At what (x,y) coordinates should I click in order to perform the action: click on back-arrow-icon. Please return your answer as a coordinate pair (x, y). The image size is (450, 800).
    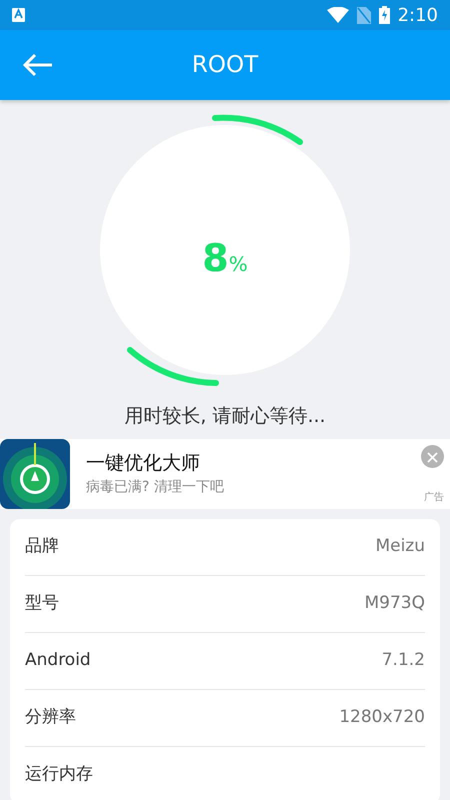
    Looking at the image, I should click on (38, 64).